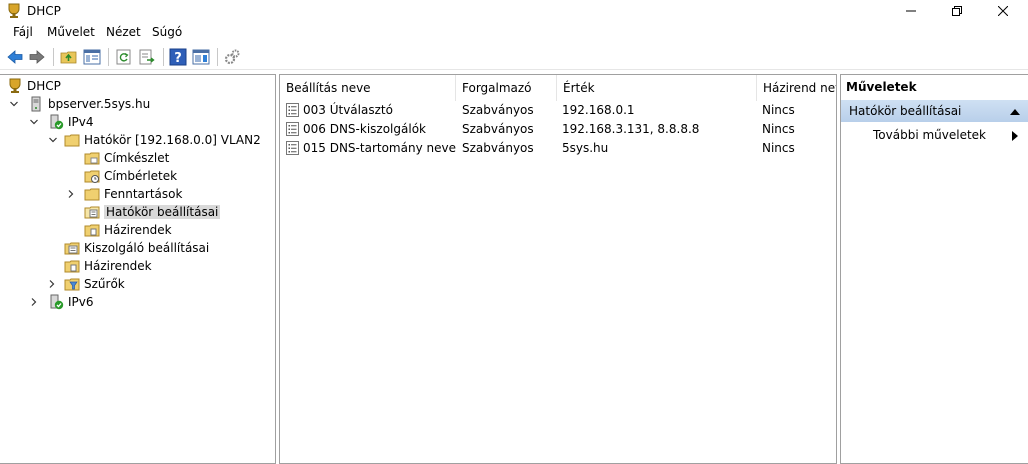 The image size is (1028, 464). Describe the element at coordinates (72, 248) in the screenshot. I see `server-options-icon` at that location.